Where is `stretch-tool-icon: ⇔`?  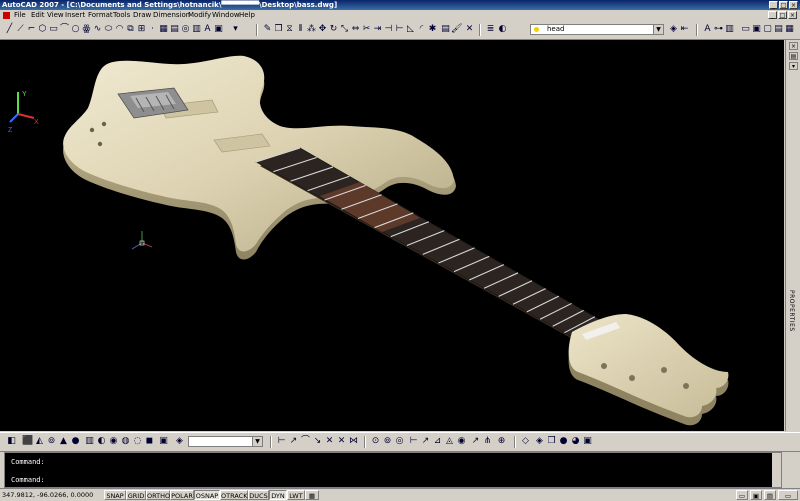 stretch-tool-icon: ⇔ is located at coordinates (355, 29).